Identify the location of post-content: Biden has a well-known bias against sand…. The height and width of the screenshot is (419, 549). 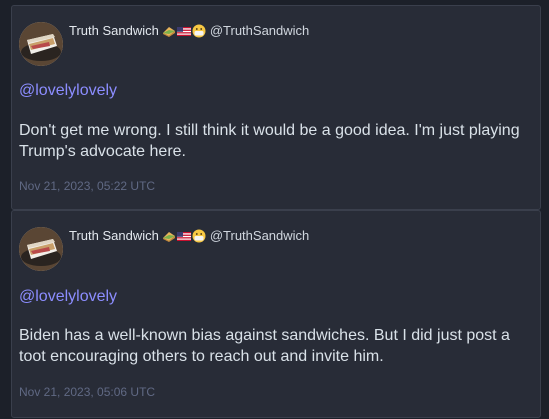
(264, 346).